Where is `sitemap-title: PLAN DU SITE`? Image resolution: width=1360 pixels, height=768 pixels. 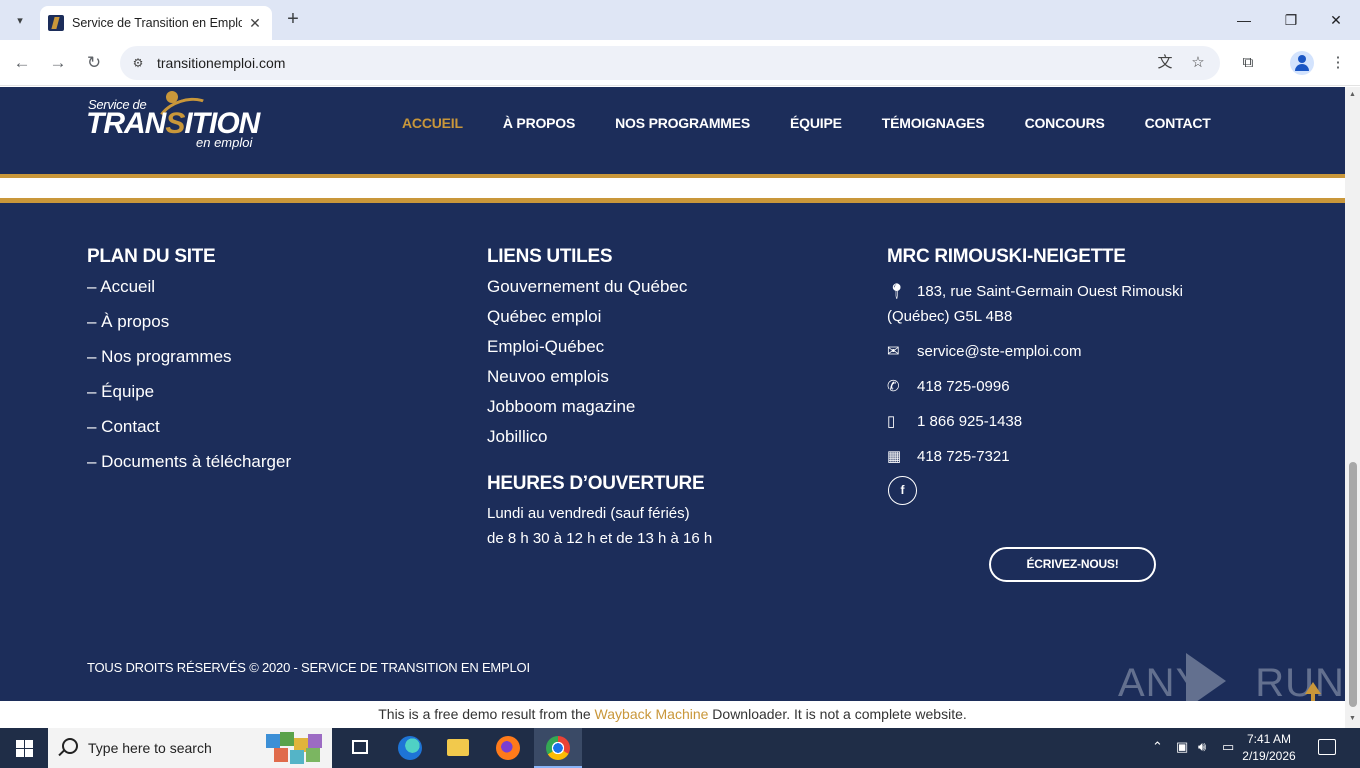 sitemap-title: PLAN DU SITE is located at coordinates (151, 256).